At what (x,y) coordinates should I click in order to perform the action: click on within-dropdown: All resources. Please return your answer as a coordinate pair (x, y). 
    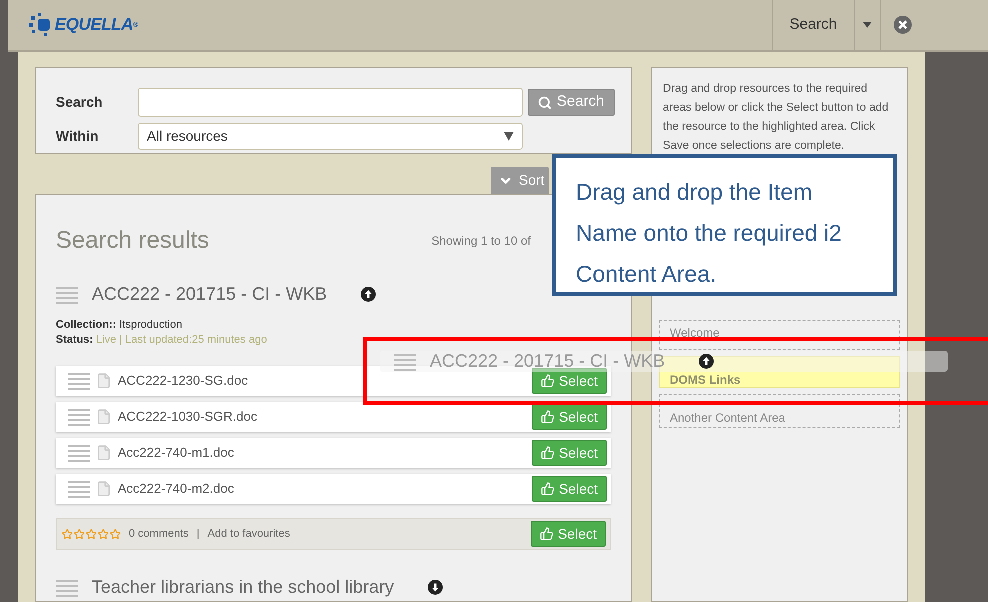
    Looking at the image, I should click on (330, 136).